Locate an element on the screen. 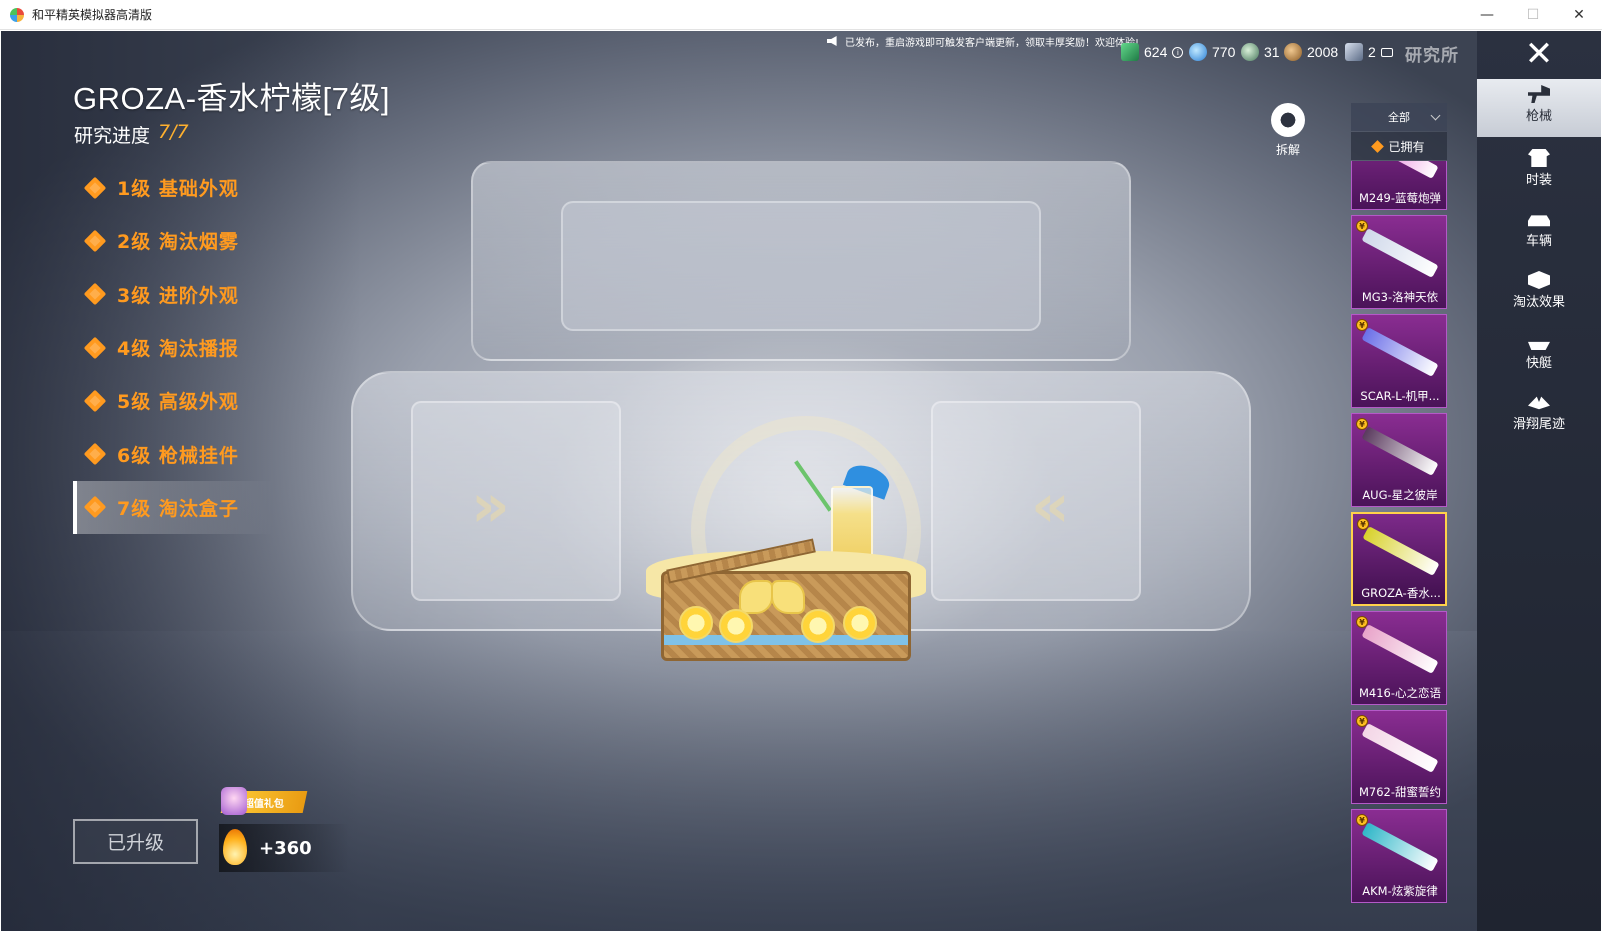 This screenshot has width=1602, height=932. dismantle-button: 拆解 is located at coordinates (1288, 130).